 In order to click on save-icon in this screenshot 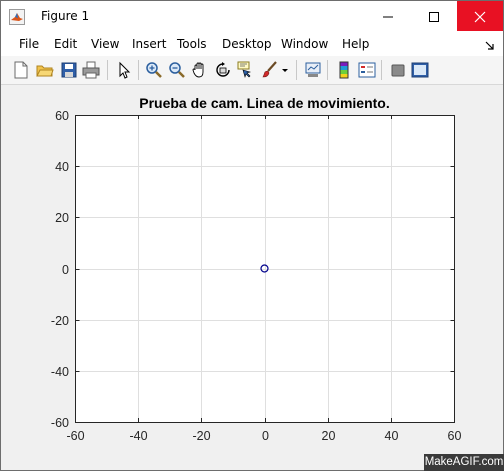, I will do `click(69, 70)`.